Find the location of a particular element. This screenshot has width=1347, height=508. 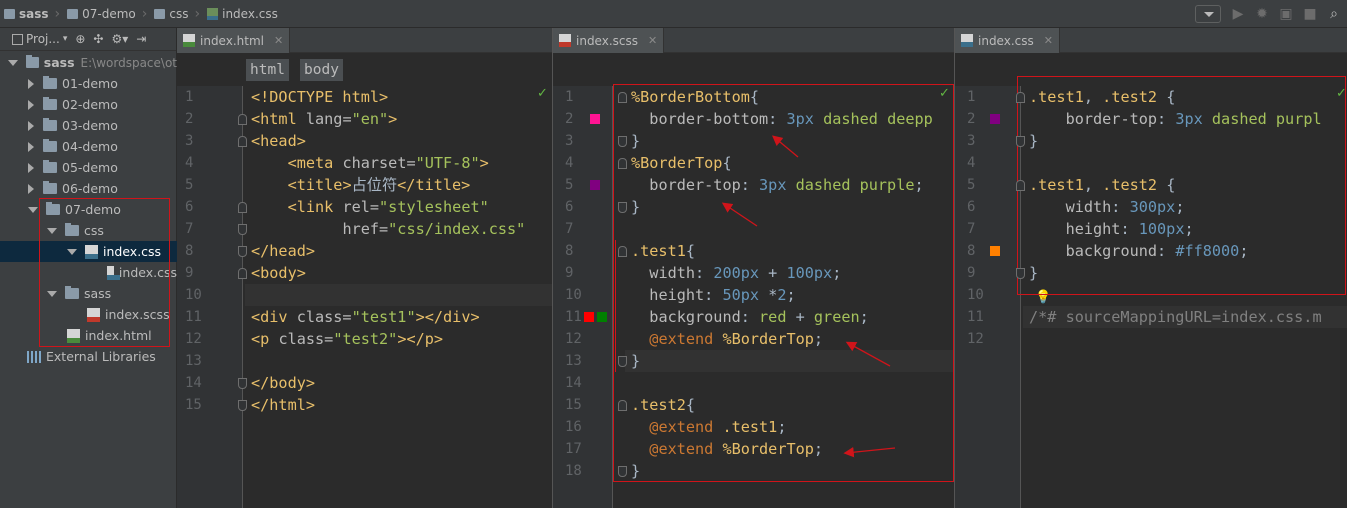

code-line: @extend .test1; is located at coordinates (708, 427).